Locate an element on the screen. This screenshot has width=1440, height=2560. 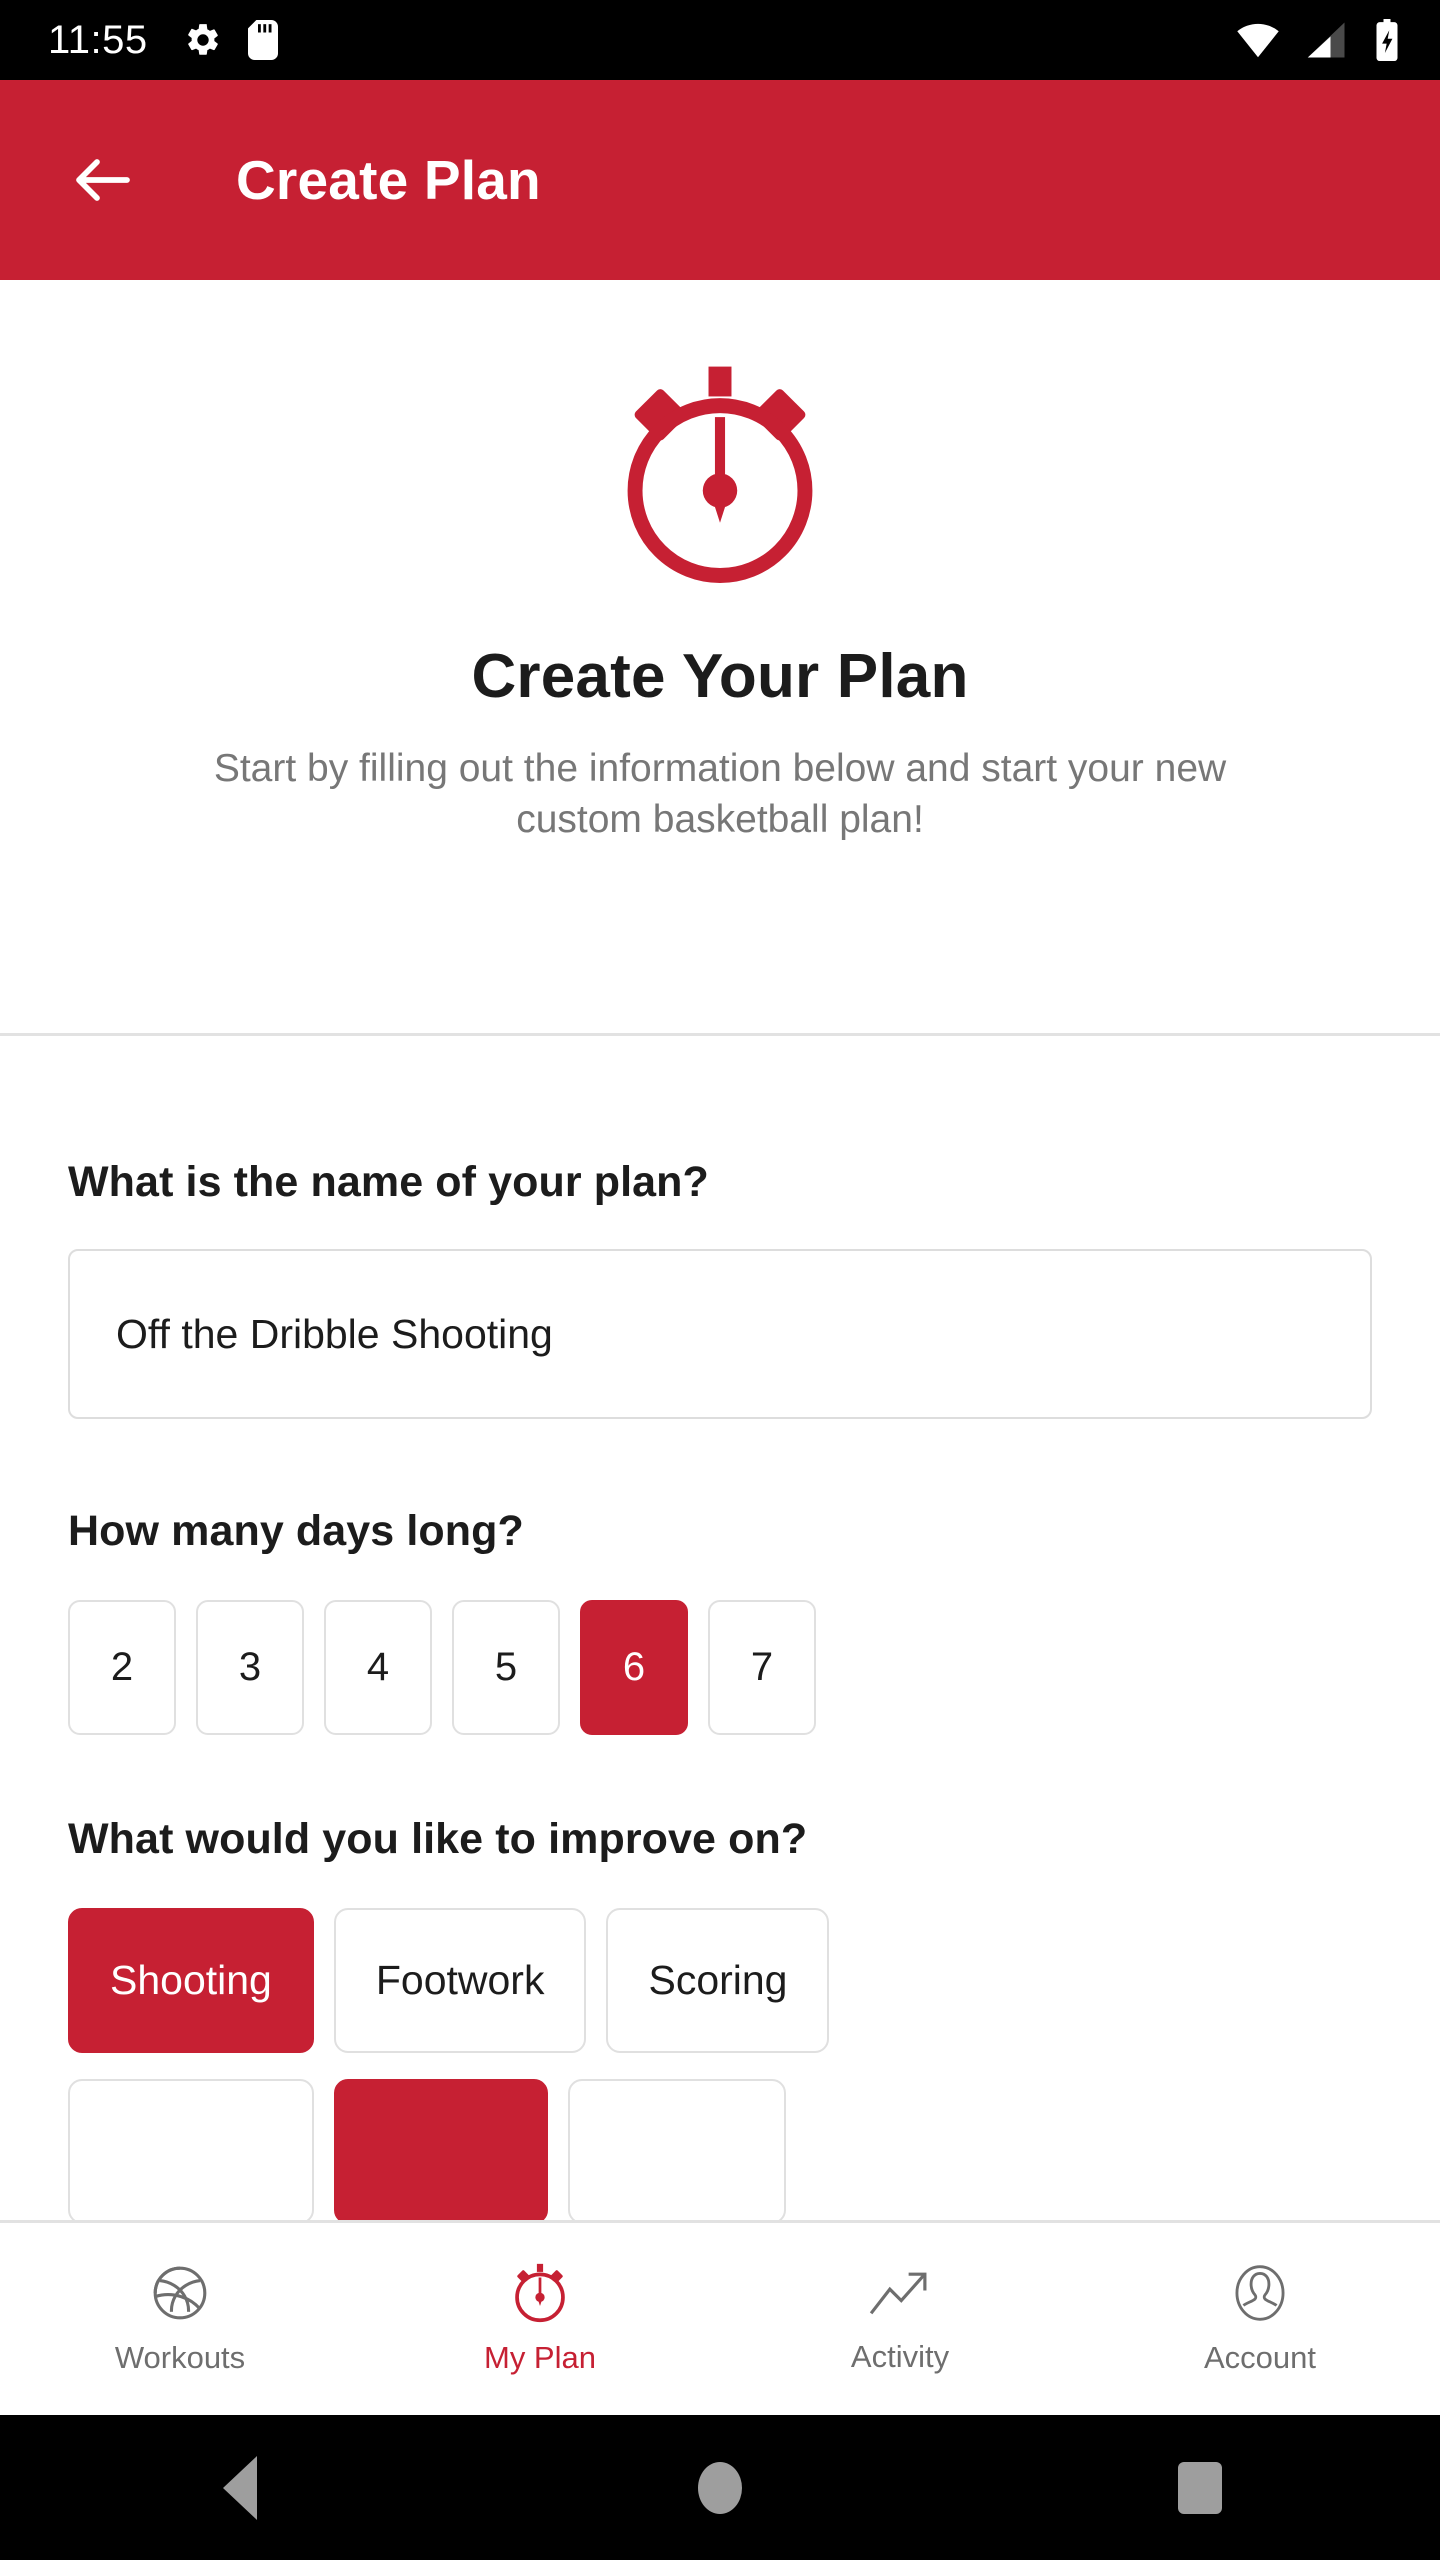
android-recents-button is located at coordinates (1200, 2487).